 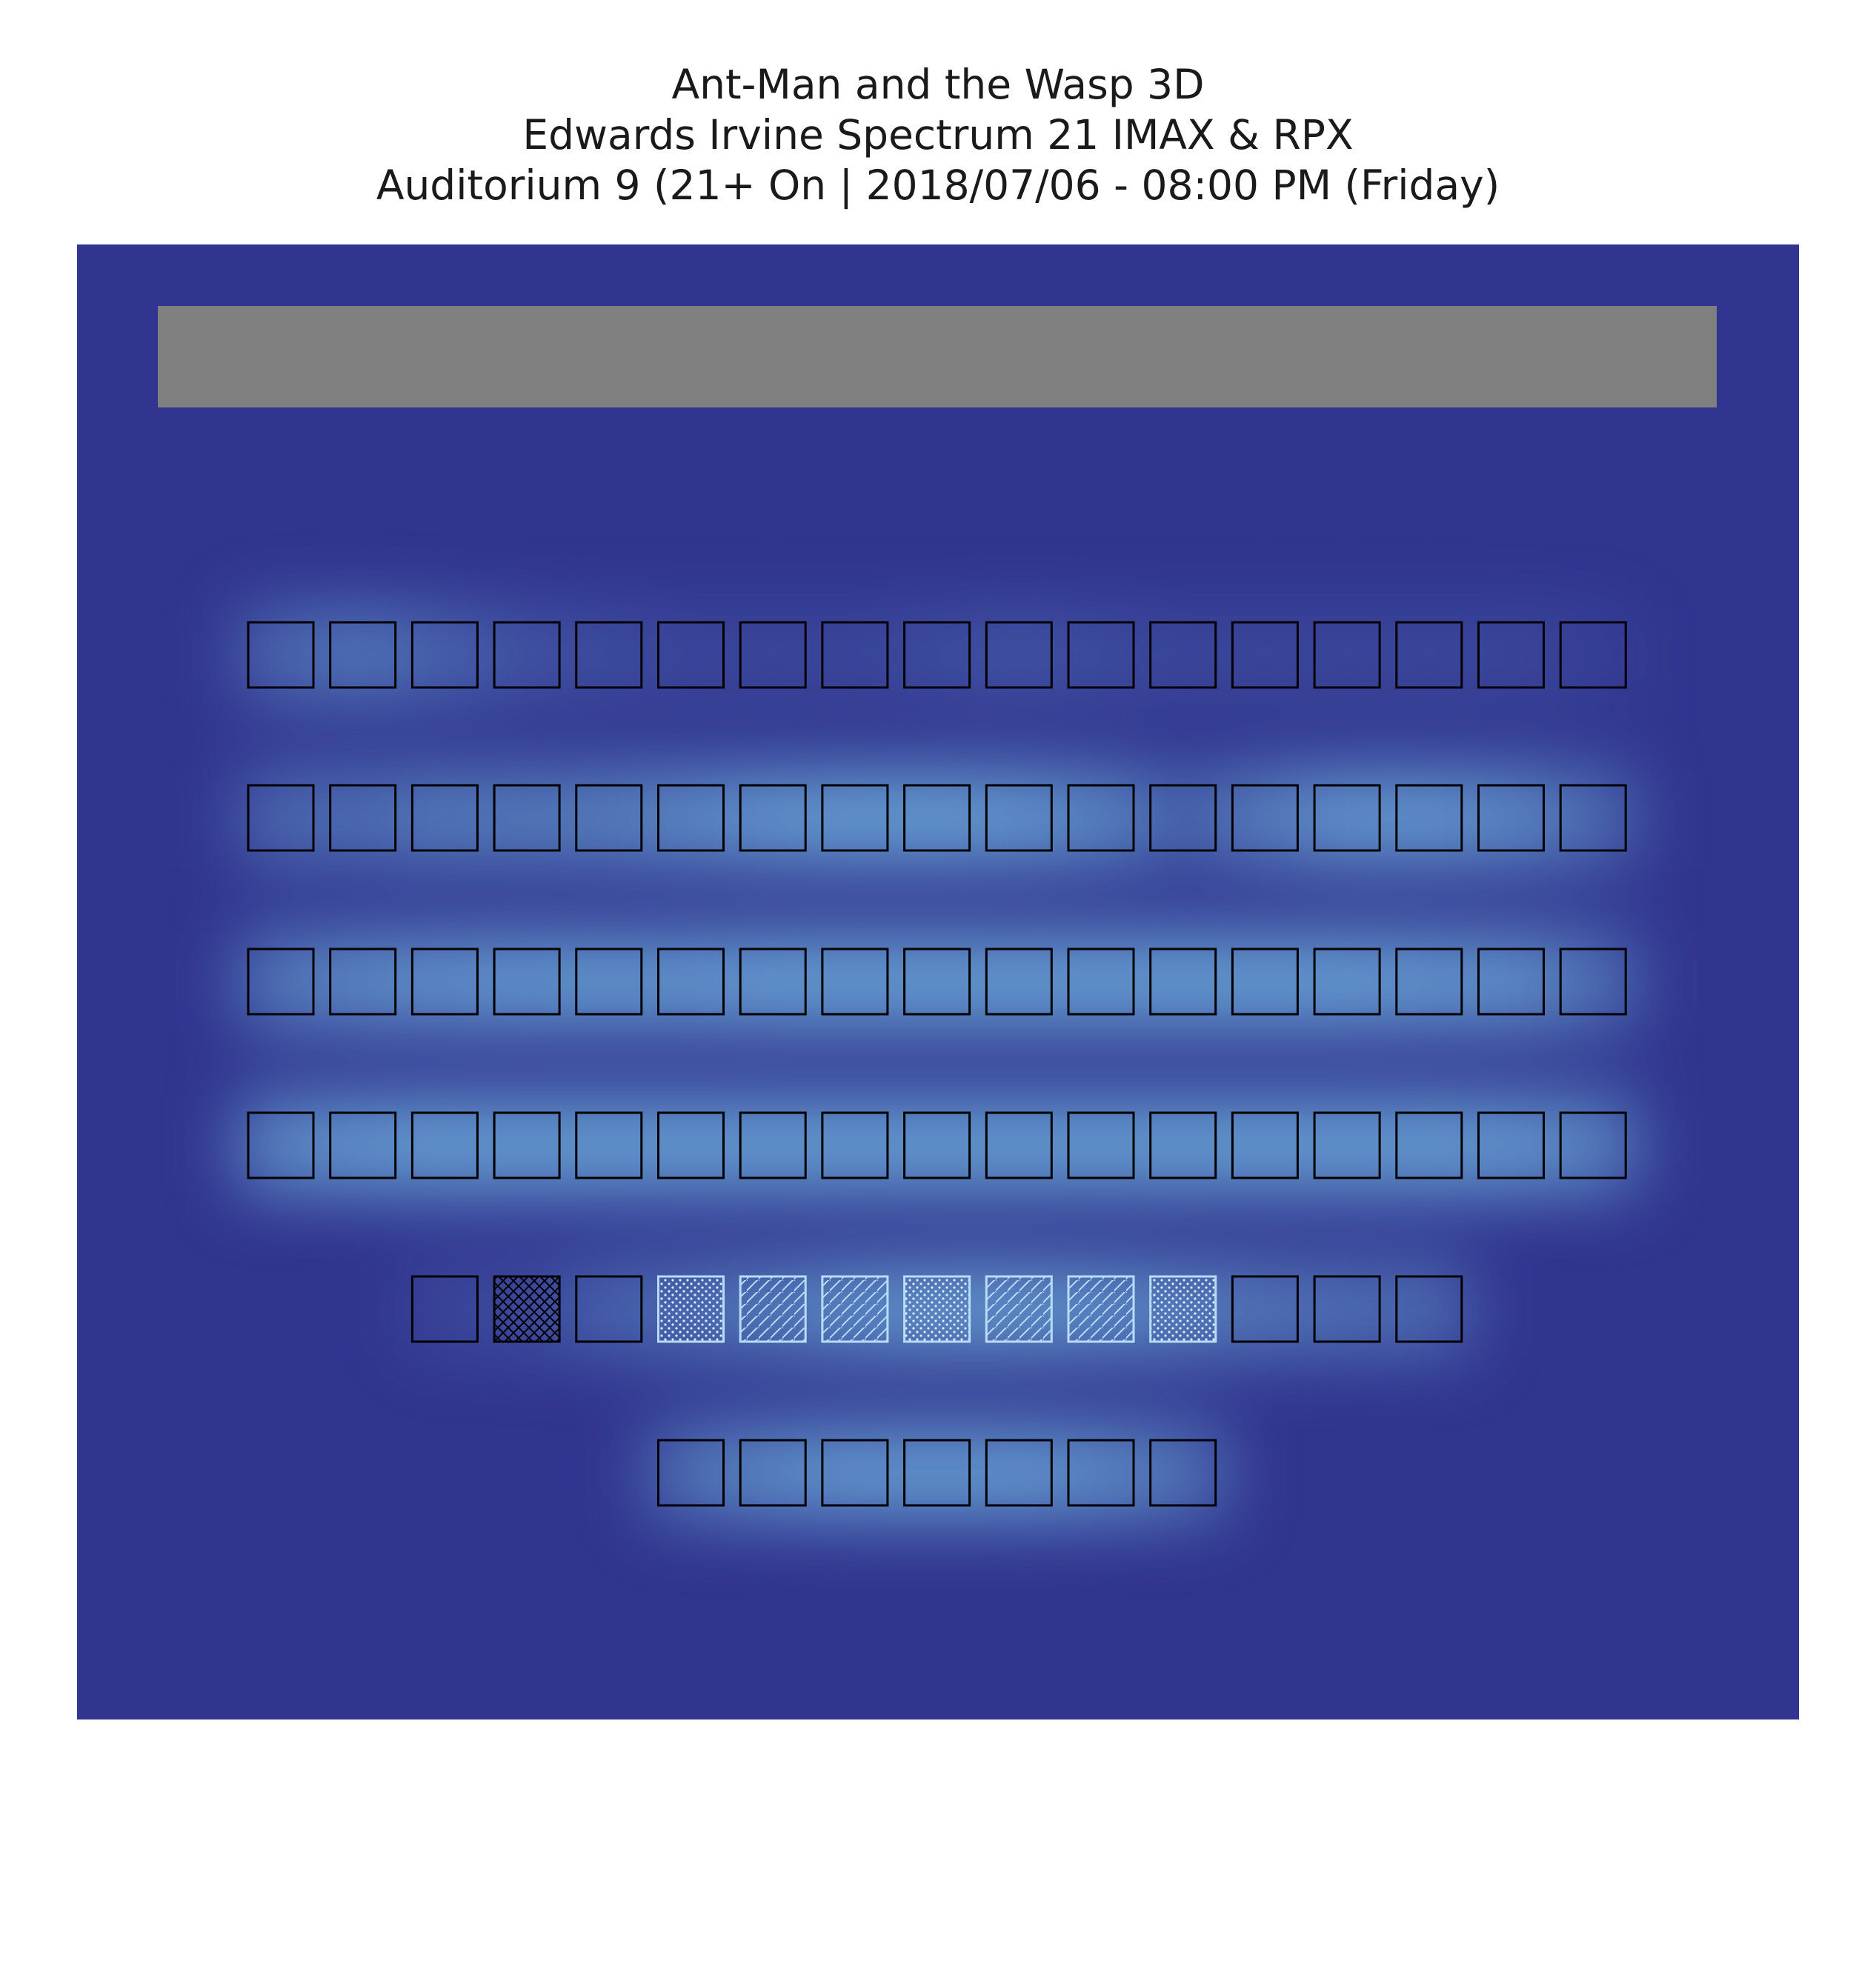 I want to click on screen, so click(x=937, y=357).